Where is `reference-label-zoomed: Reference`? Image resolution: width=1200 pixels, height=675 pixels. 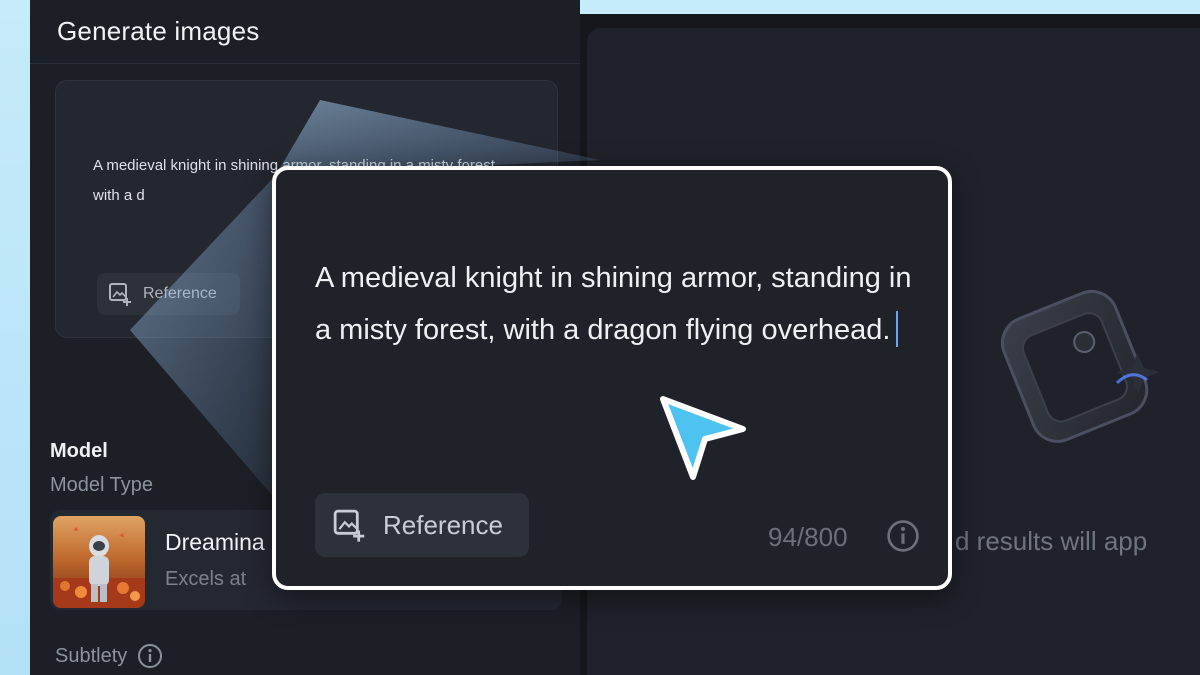
reference-label-zoomed: Reference is located at coordinates (443, 524).